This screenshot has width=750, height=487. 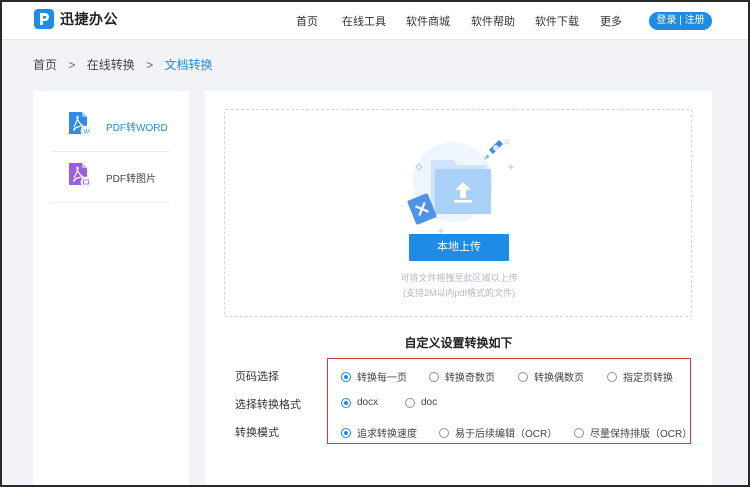 What do you see at coordinates (257, 377) in the screenshot?
I see `page-selection-label: 页码选择` at bounding box center [257, 377].